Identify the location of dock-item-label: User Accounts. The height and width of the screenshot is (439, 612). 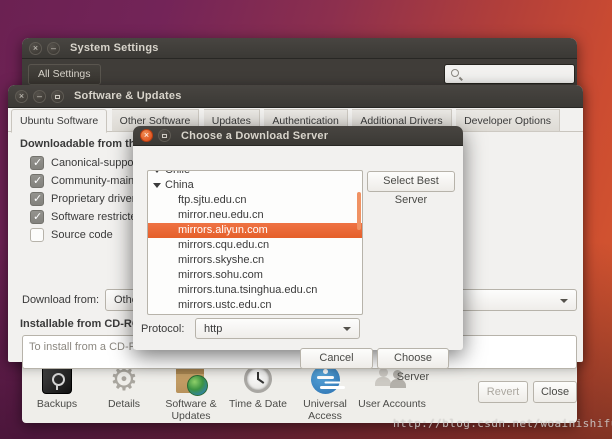
(392, 404).